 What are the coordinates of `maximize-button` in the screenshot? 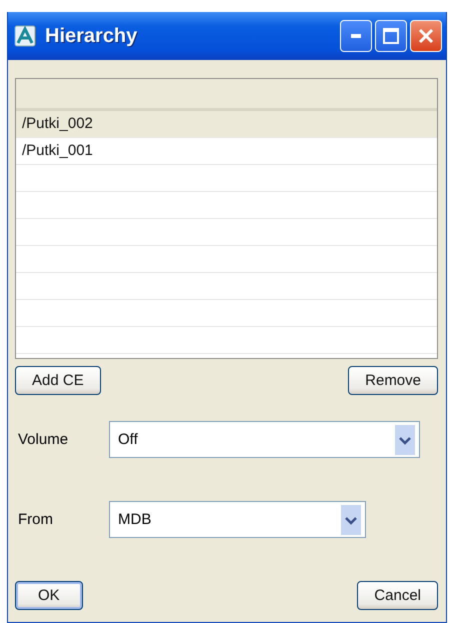 It's located at (391, 36).